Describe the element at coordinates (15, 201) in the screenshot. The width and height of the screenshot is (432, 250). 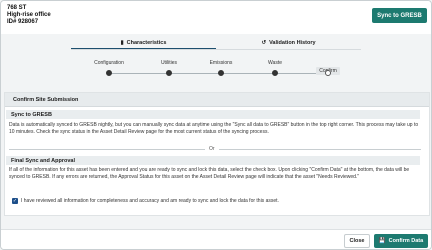
I see `confirm-review-checkbox: ✓` at that location.